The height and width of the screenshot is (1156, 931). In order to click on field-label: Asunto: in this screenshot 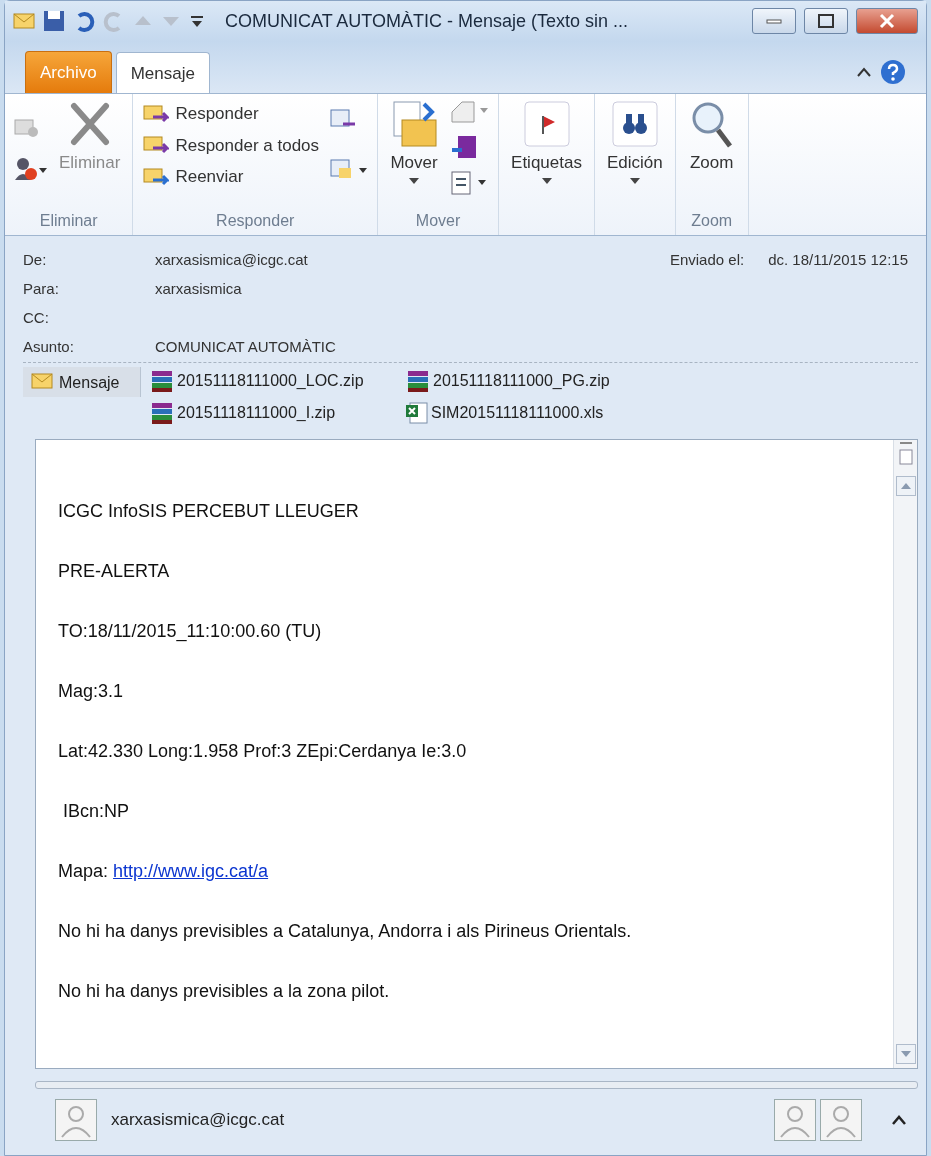, I will do `click(49, 347)`.